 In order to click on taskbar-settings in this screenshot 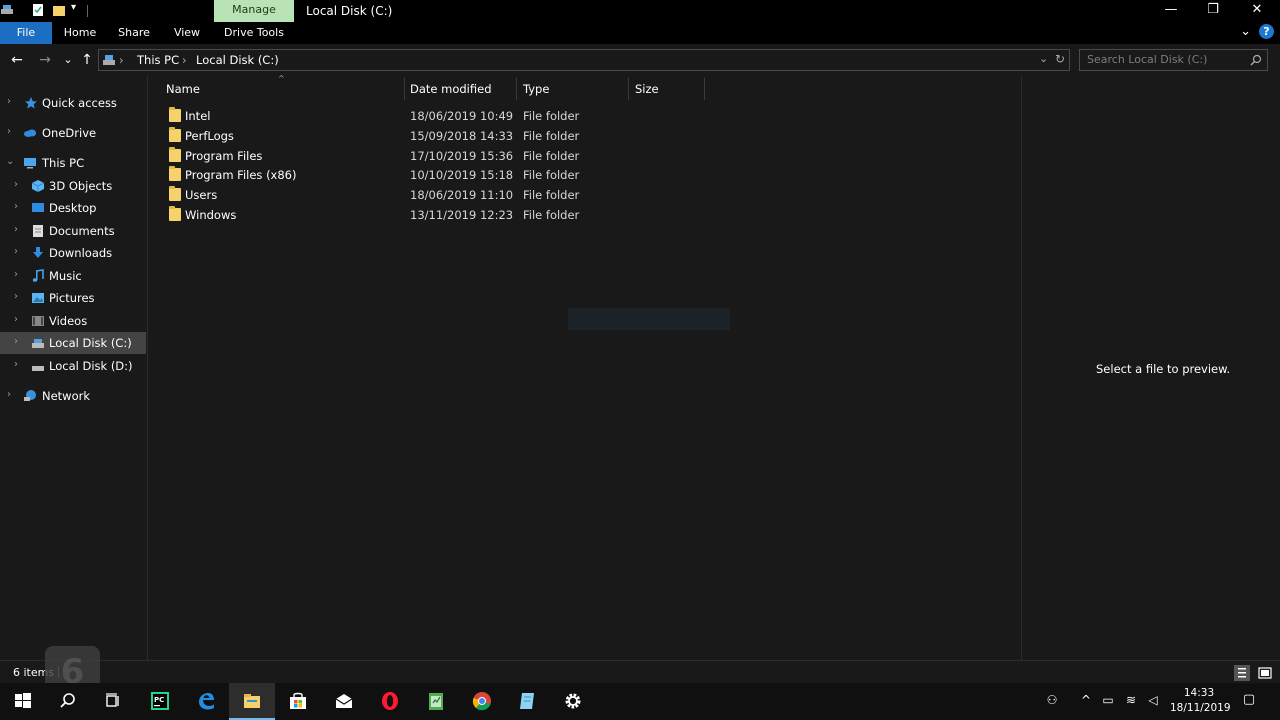, I will do `click(573, 701)`.